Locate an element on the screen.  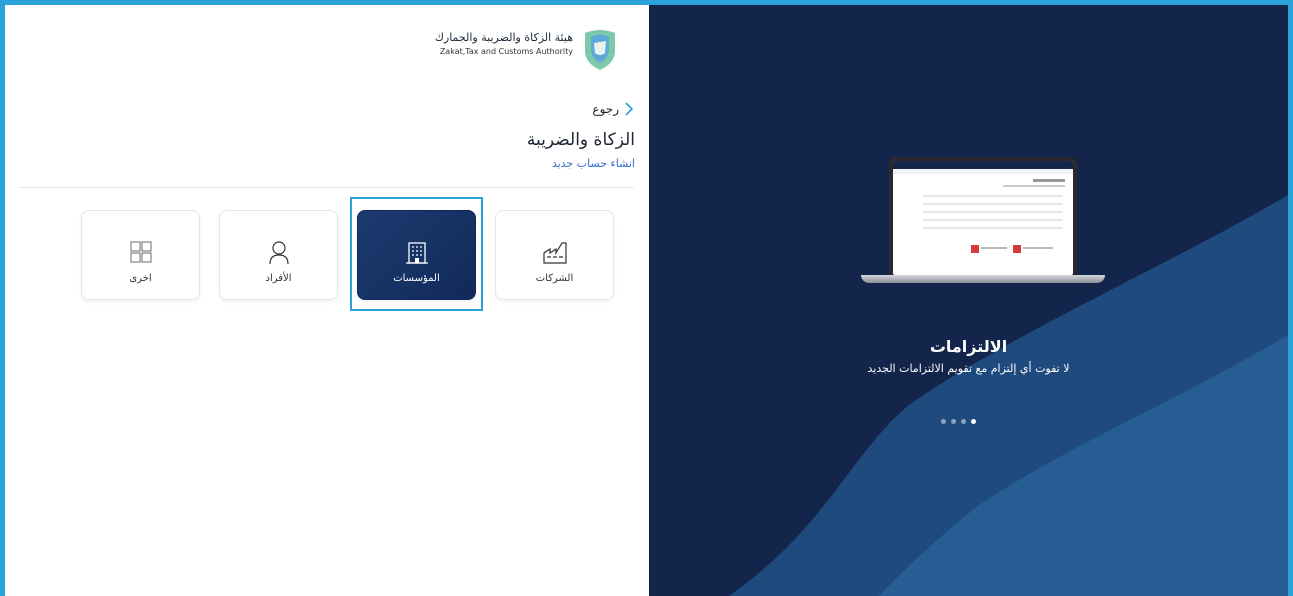
logo-arabic-name: هيئة الزكاة والضريبة والجمارك is located at coordinates (503, 37).